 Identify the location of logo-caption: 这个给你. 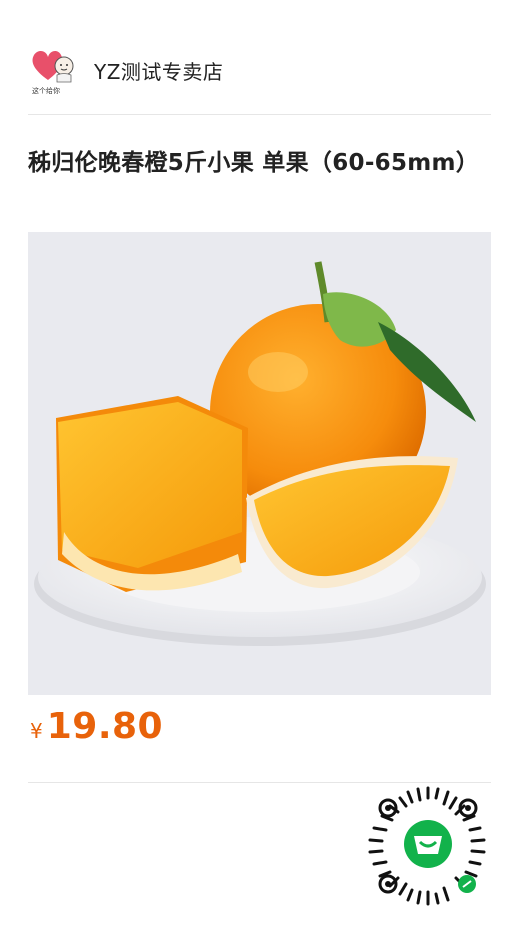
(46, 91).